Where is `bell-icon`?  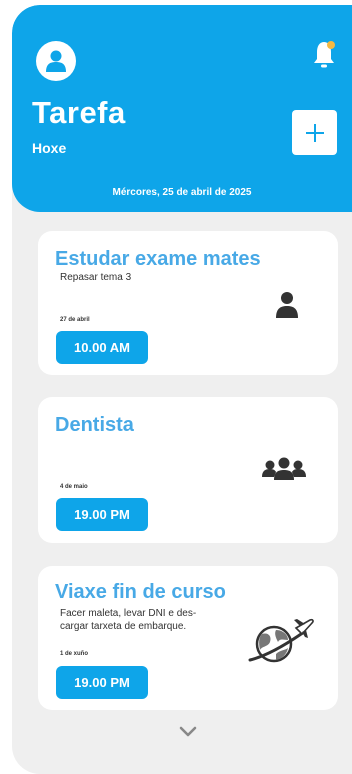 bell-icon is located at coordinates (324, 55).